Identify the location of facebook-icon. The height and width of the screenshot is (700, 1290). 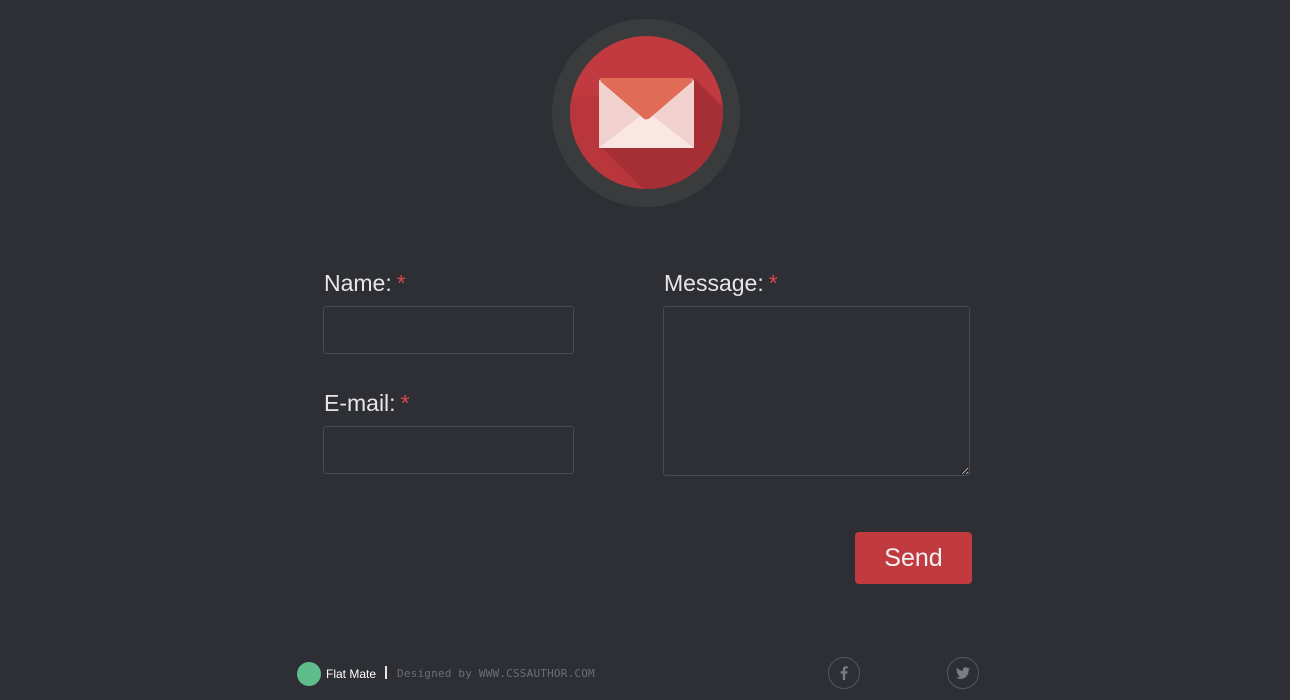
(844, 673).